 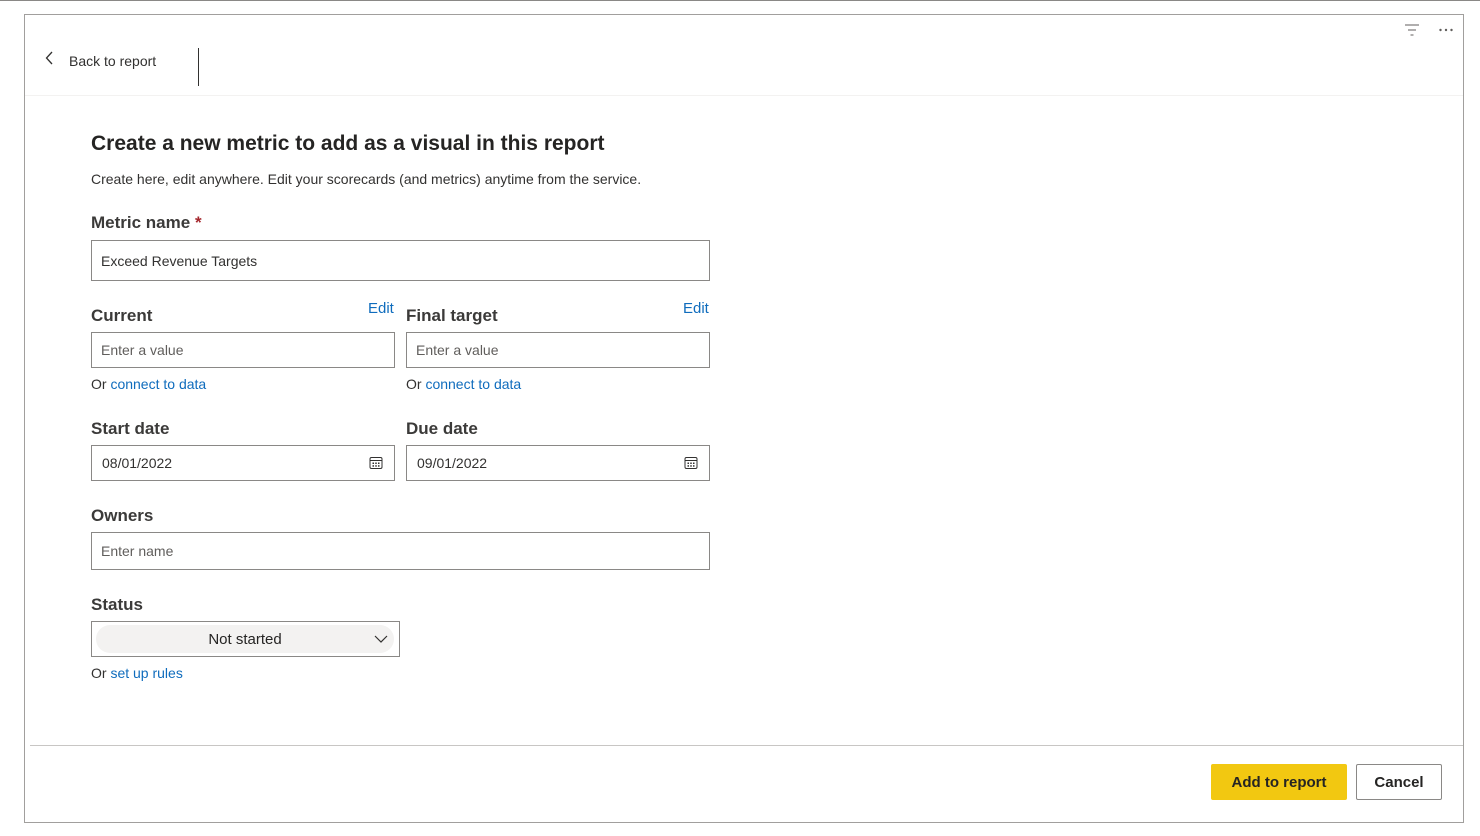 What do you see at coordinates (558, 350) in the screenshot?
I see `final-target-value-input` at bounding box center [558, 350].